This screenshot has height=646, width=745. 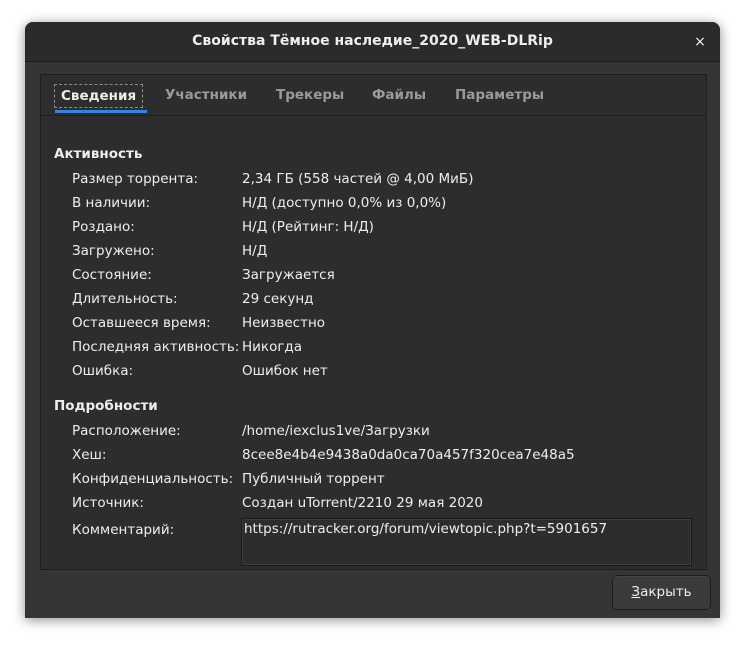 I want to click on privacy-label: Конфиденциальность:, so click(x=153, y=479).